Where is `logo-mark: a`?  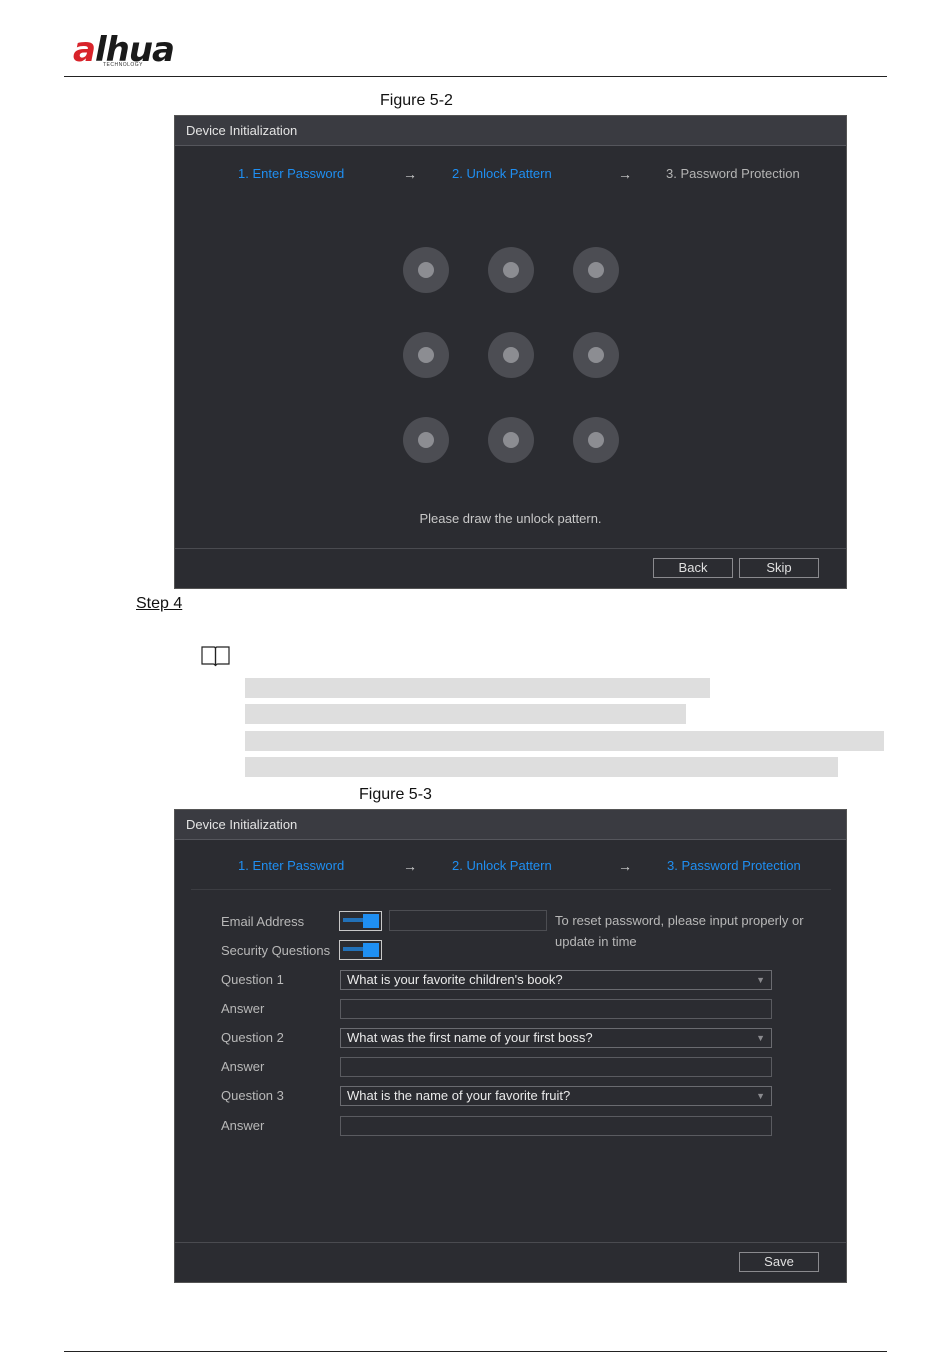 logo-mark: a is located at coordinates (84, 50).